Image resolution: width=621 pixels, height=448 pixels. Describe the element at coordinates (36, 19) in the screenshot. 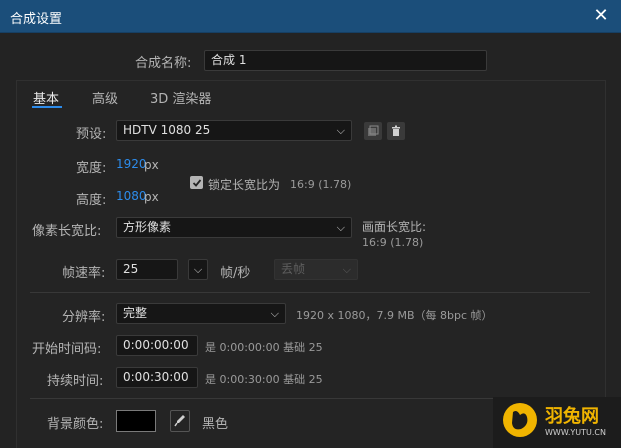

I see `window-title: 合成设置` at that location.